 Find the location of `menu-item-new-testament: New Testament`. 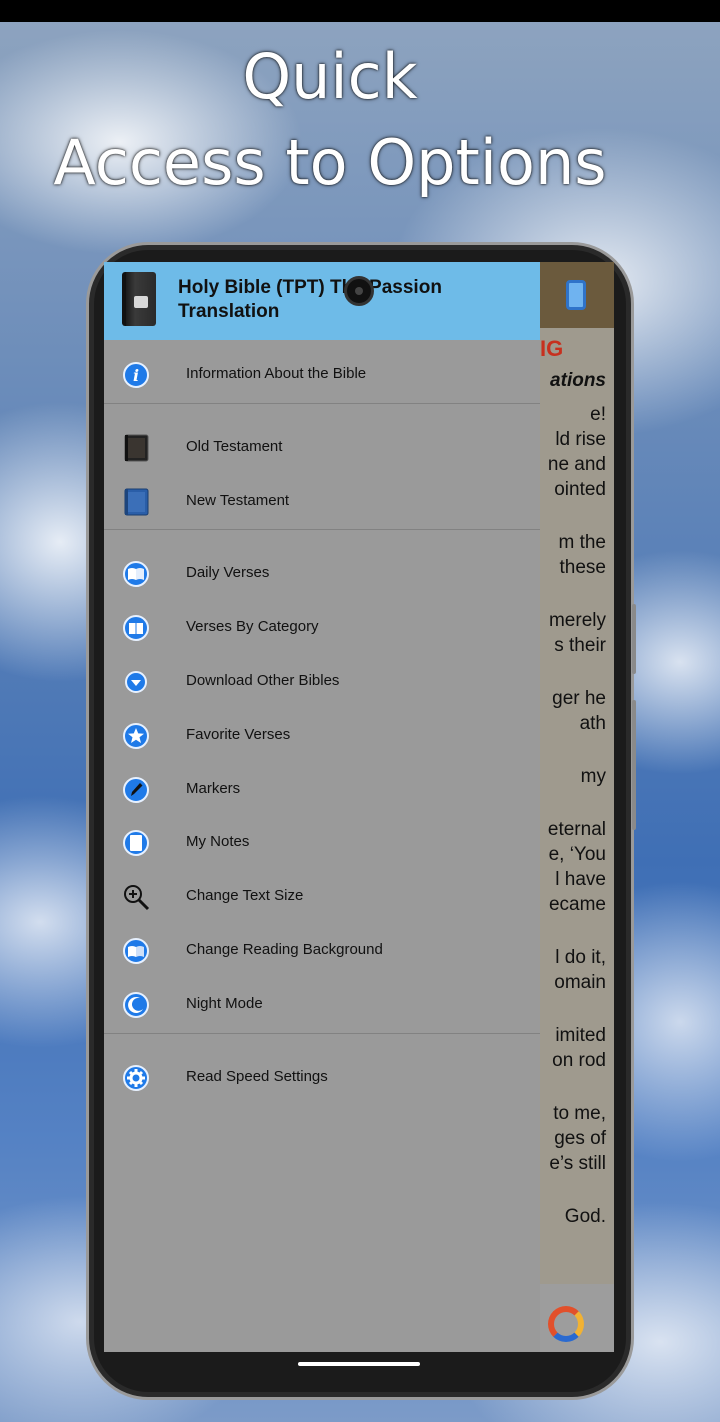

menu-item-new-testament: New Testament is located at coordinates (322, 502).